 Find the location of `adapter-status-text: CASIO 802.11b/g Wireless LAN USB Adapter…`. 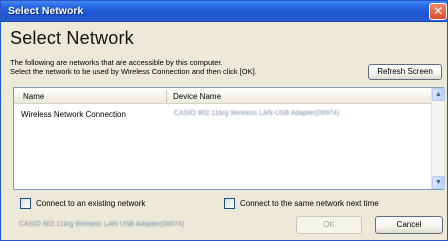

adapter-status-text: CASIO 802.11b/g Wireless LAN USB Adapter… is located at coordinates (102, 224).